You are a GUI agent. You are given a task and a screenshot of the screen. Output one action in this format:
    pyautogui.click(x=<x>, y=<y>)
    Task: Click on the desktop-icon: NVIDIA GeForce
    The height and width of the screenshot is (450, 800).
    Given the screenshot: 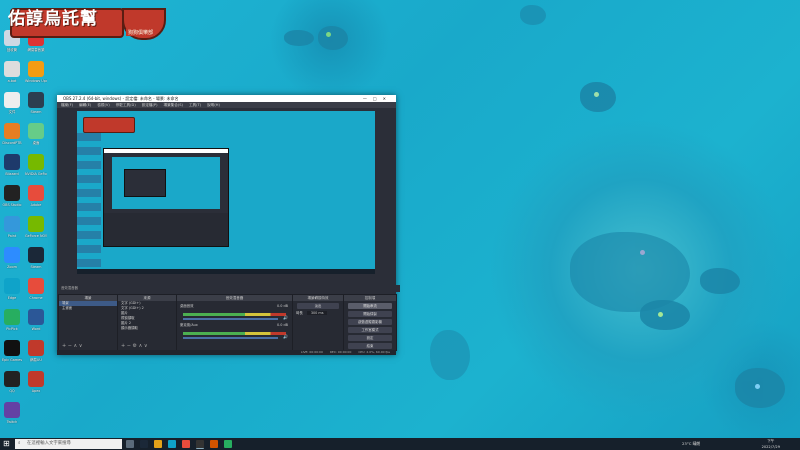 What is the action you would take?
    pyautogui.click(x=36, y=171)
    